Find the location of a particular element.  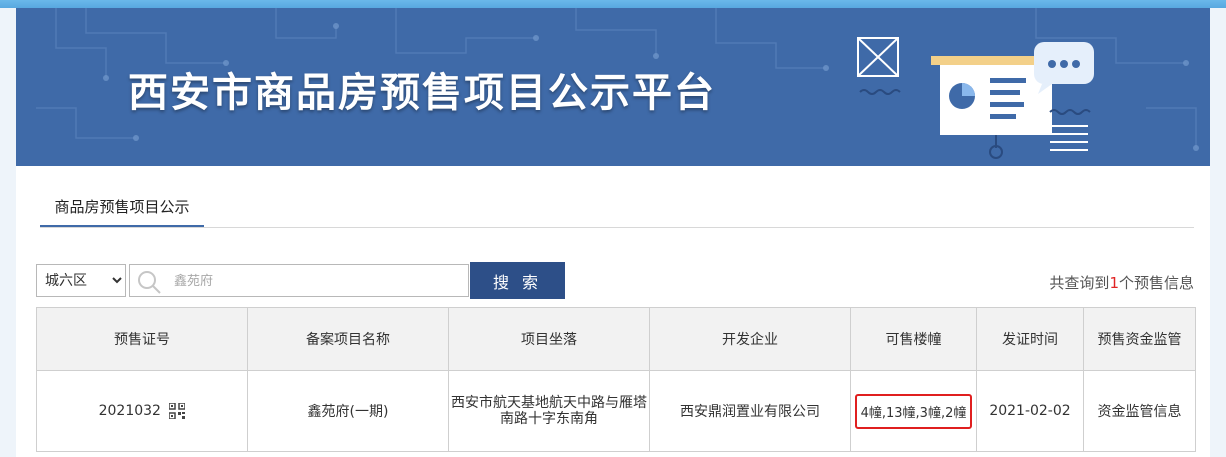

banner-title: 西安市商品房预售项目公示平台 is located at coordinates (422, 93).